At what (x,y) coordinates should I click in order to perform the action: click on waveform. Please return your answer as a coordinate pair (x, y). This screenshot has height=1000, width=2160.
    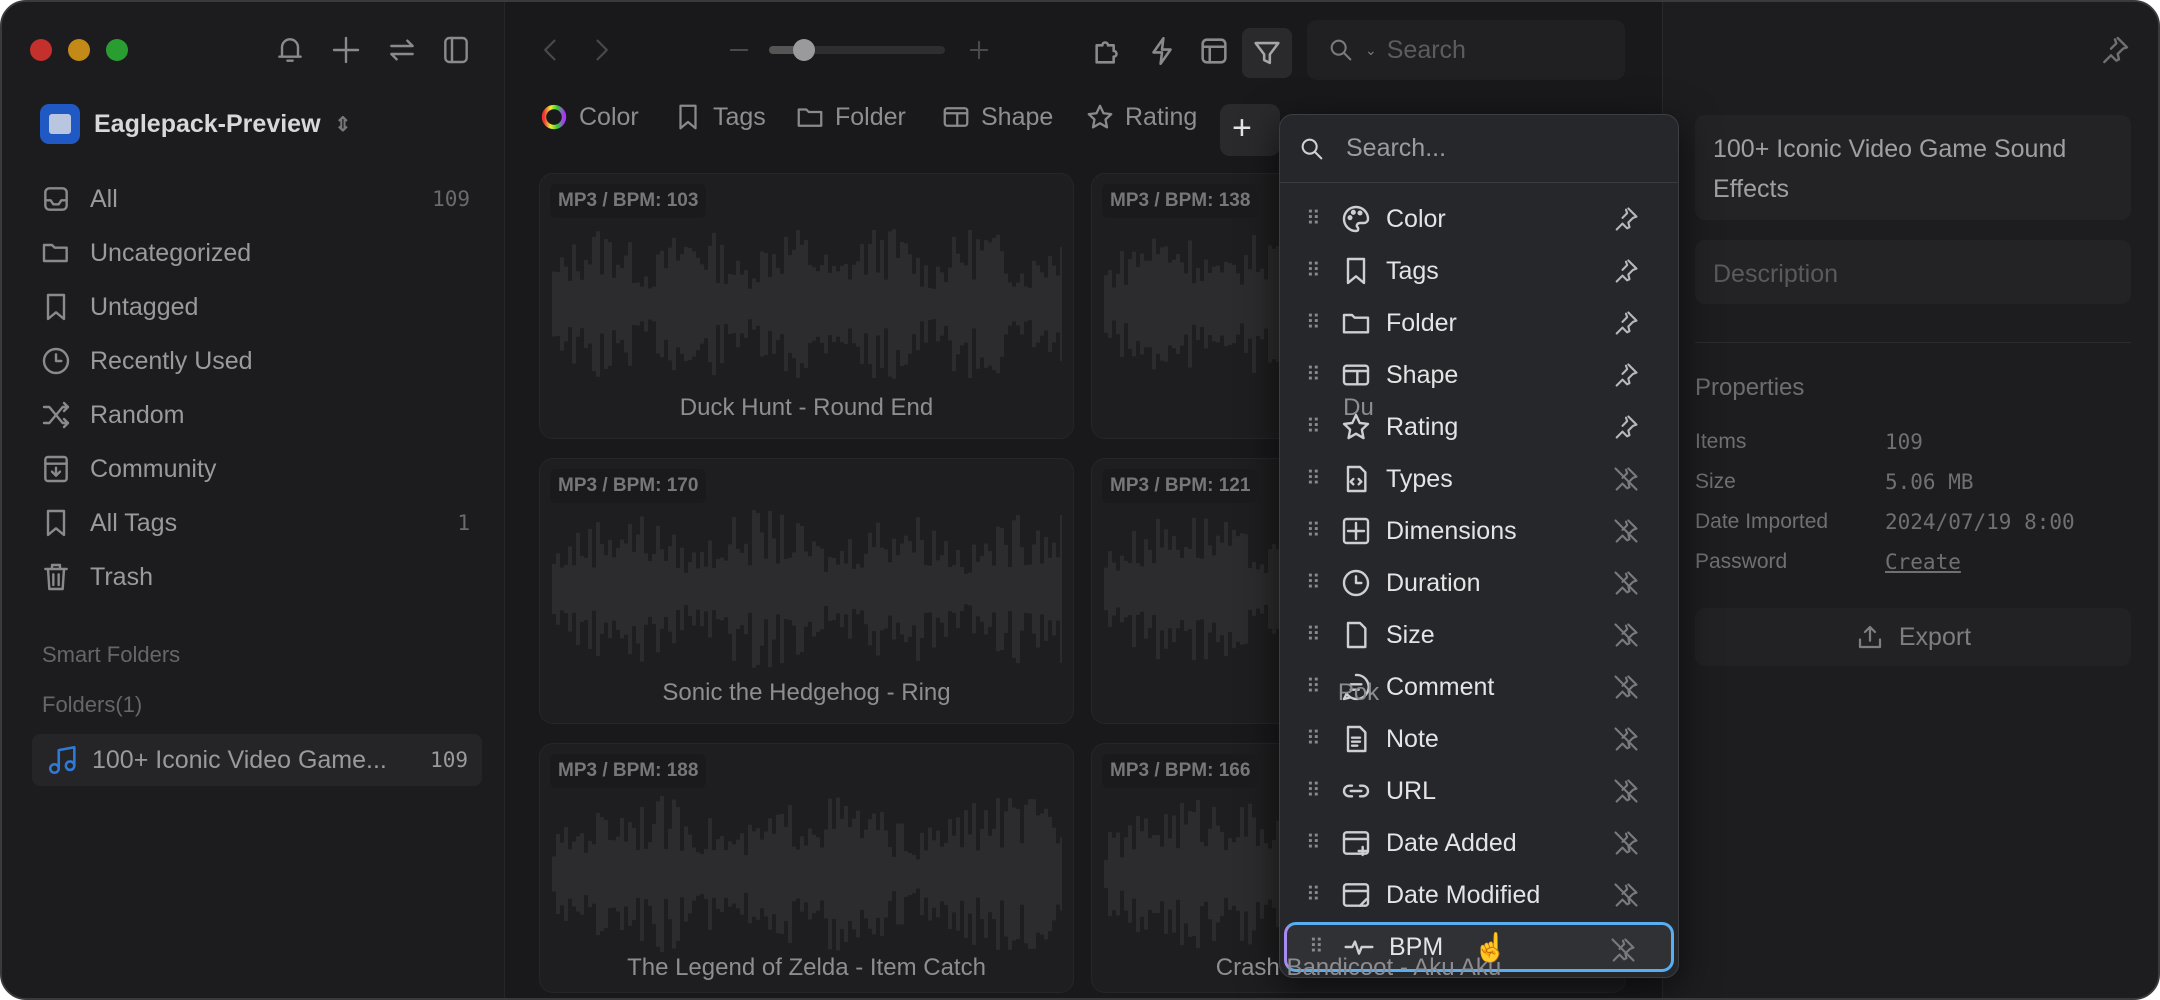
    Looking at the image, I should click on (807, 874).